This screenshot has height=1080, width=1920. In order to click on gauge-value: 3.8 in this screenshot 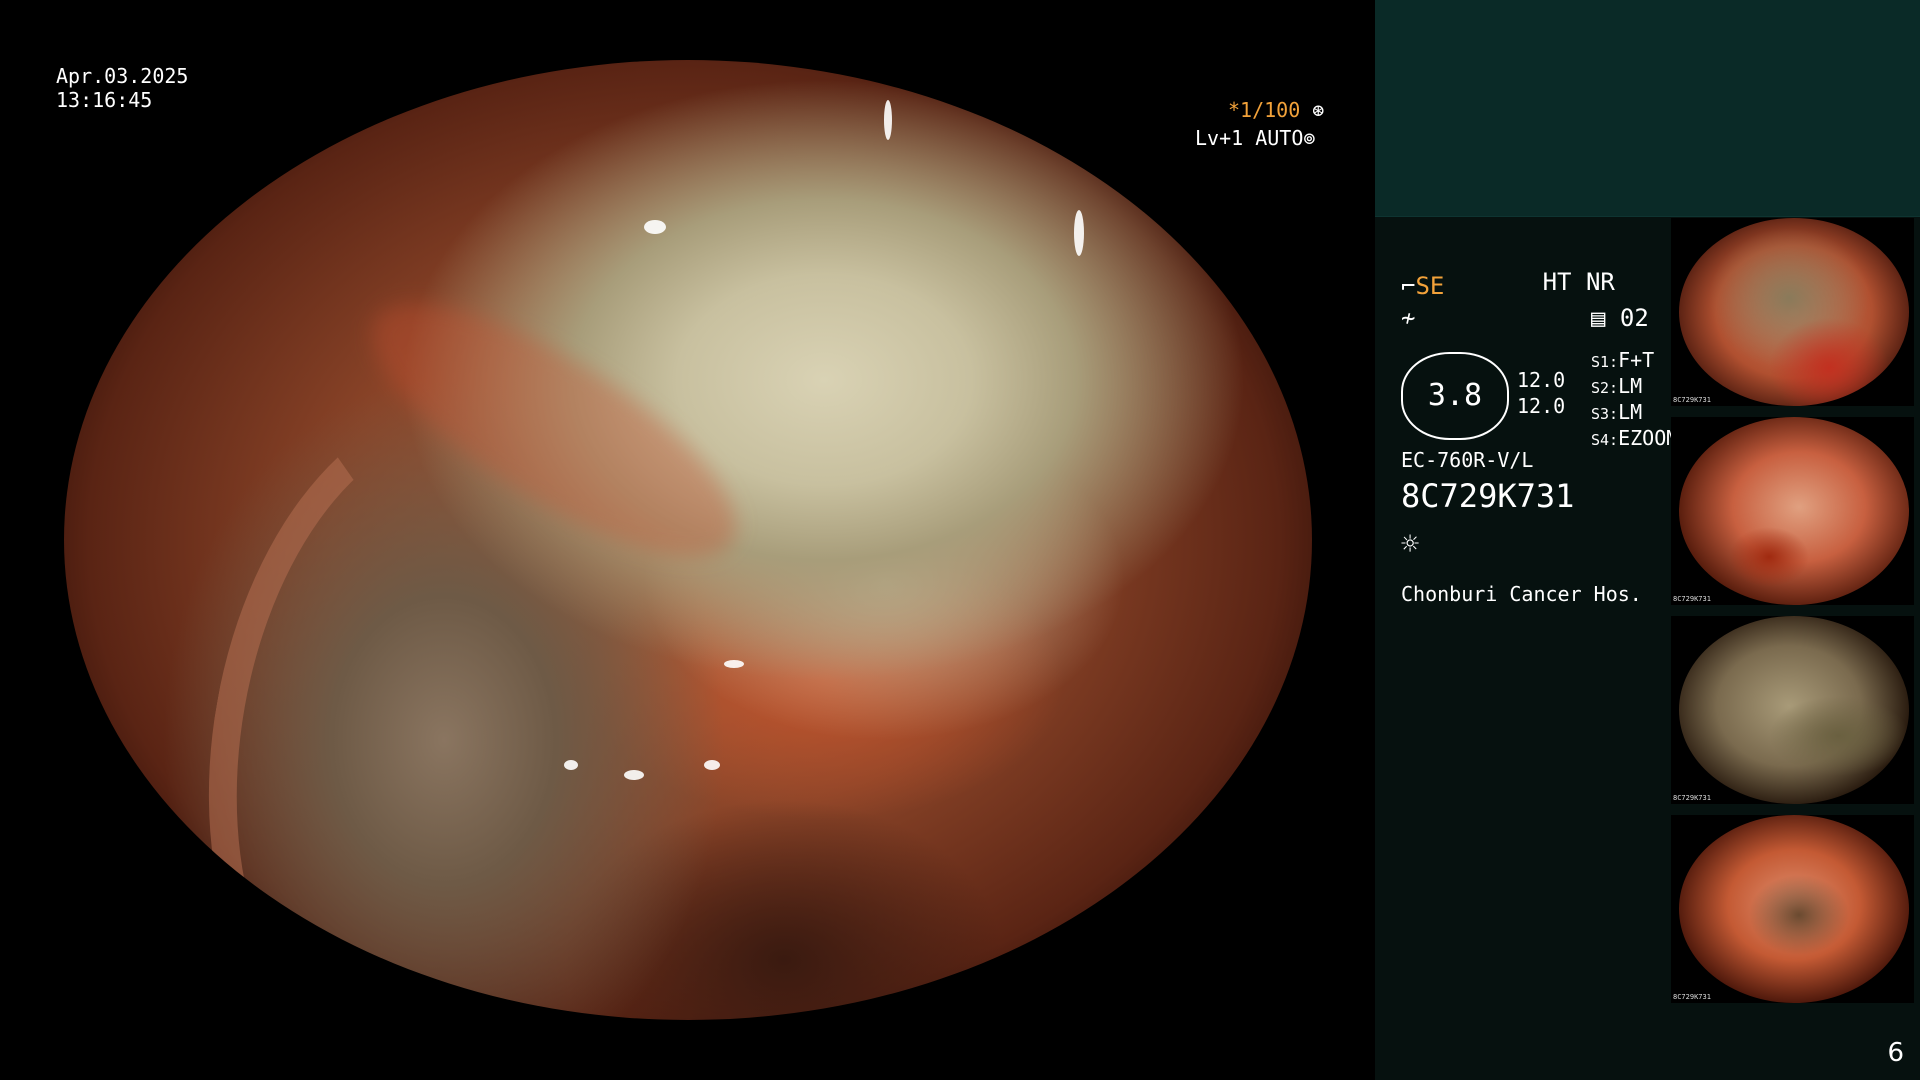, I will do `click(1455, 395)`.